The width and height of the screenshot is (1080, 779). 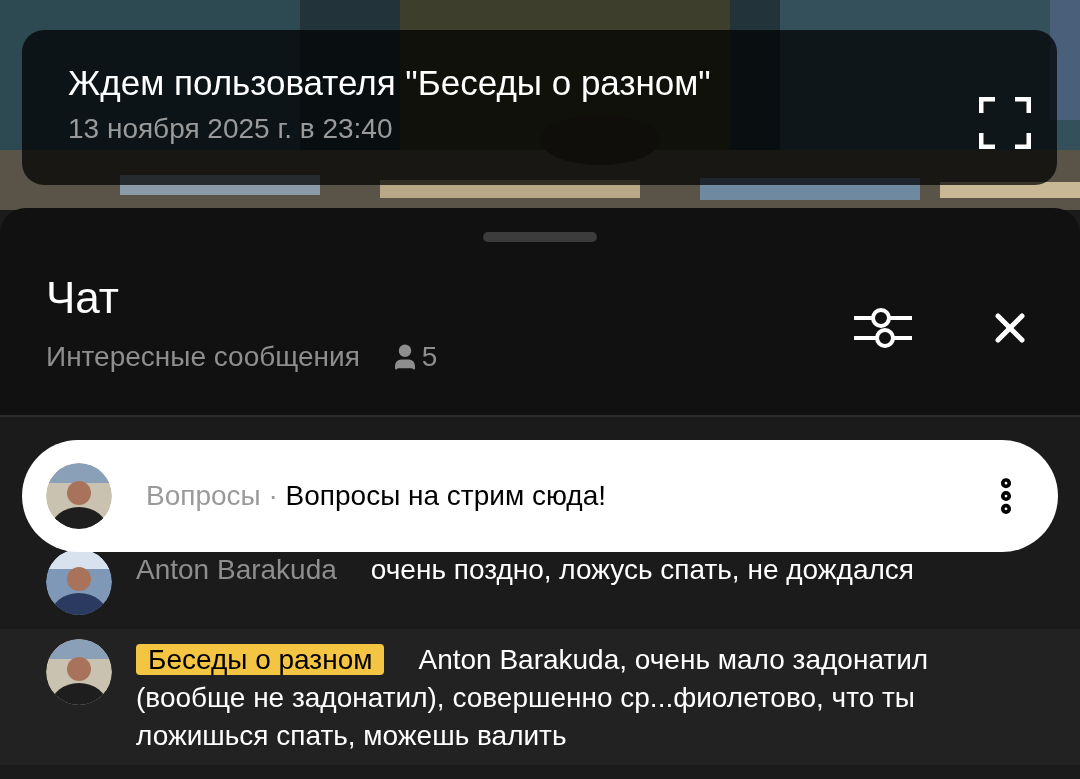 I want to click on stream-date: 13 ноября 2025 г. в 23:40, so click(x=231, y=128).